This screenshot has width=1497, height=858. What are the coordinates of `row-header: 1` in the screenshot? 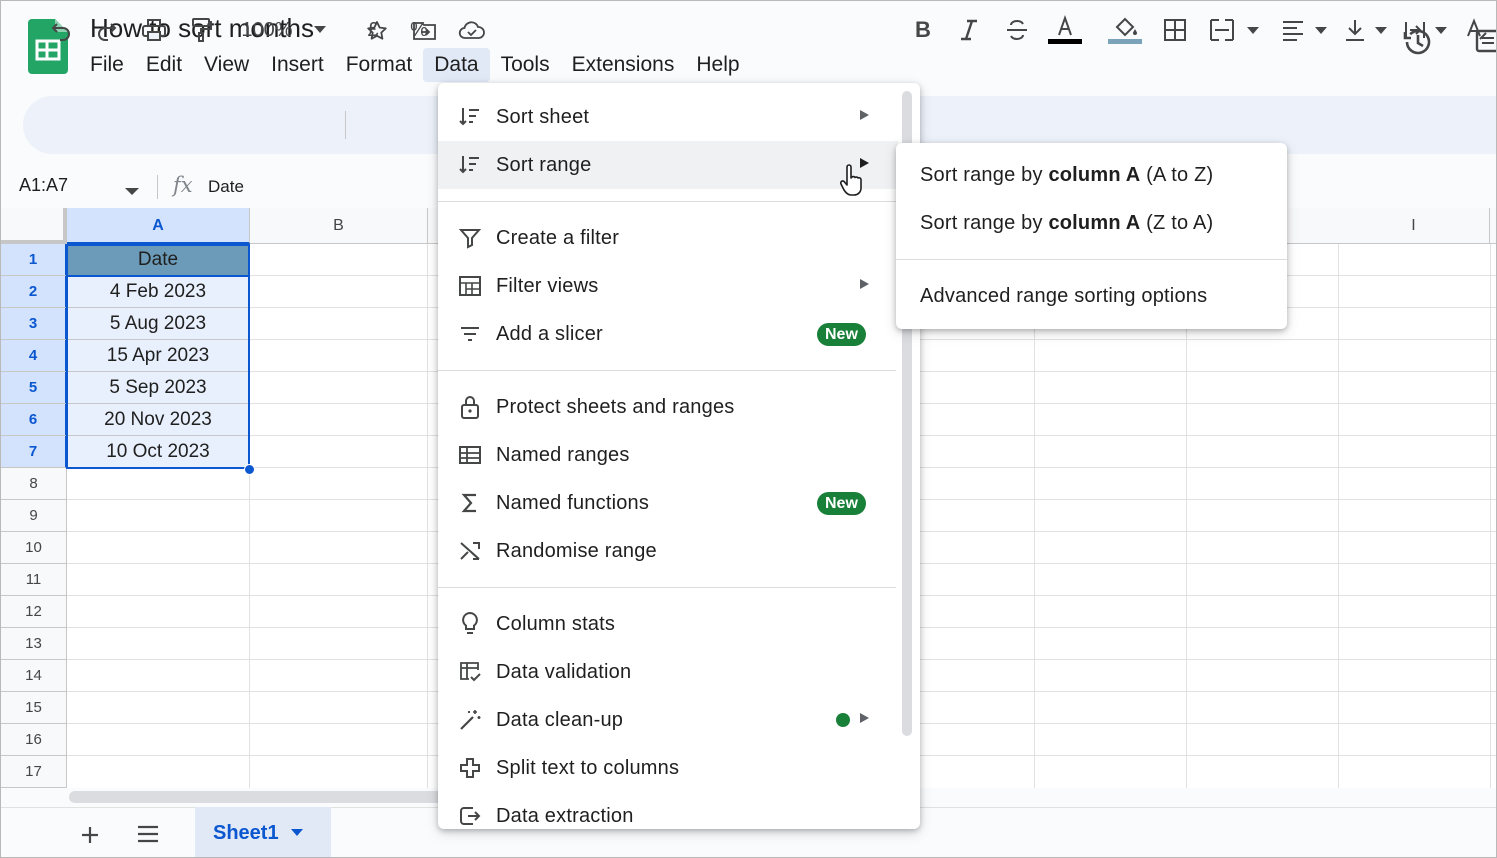 It's located at (34, 260).